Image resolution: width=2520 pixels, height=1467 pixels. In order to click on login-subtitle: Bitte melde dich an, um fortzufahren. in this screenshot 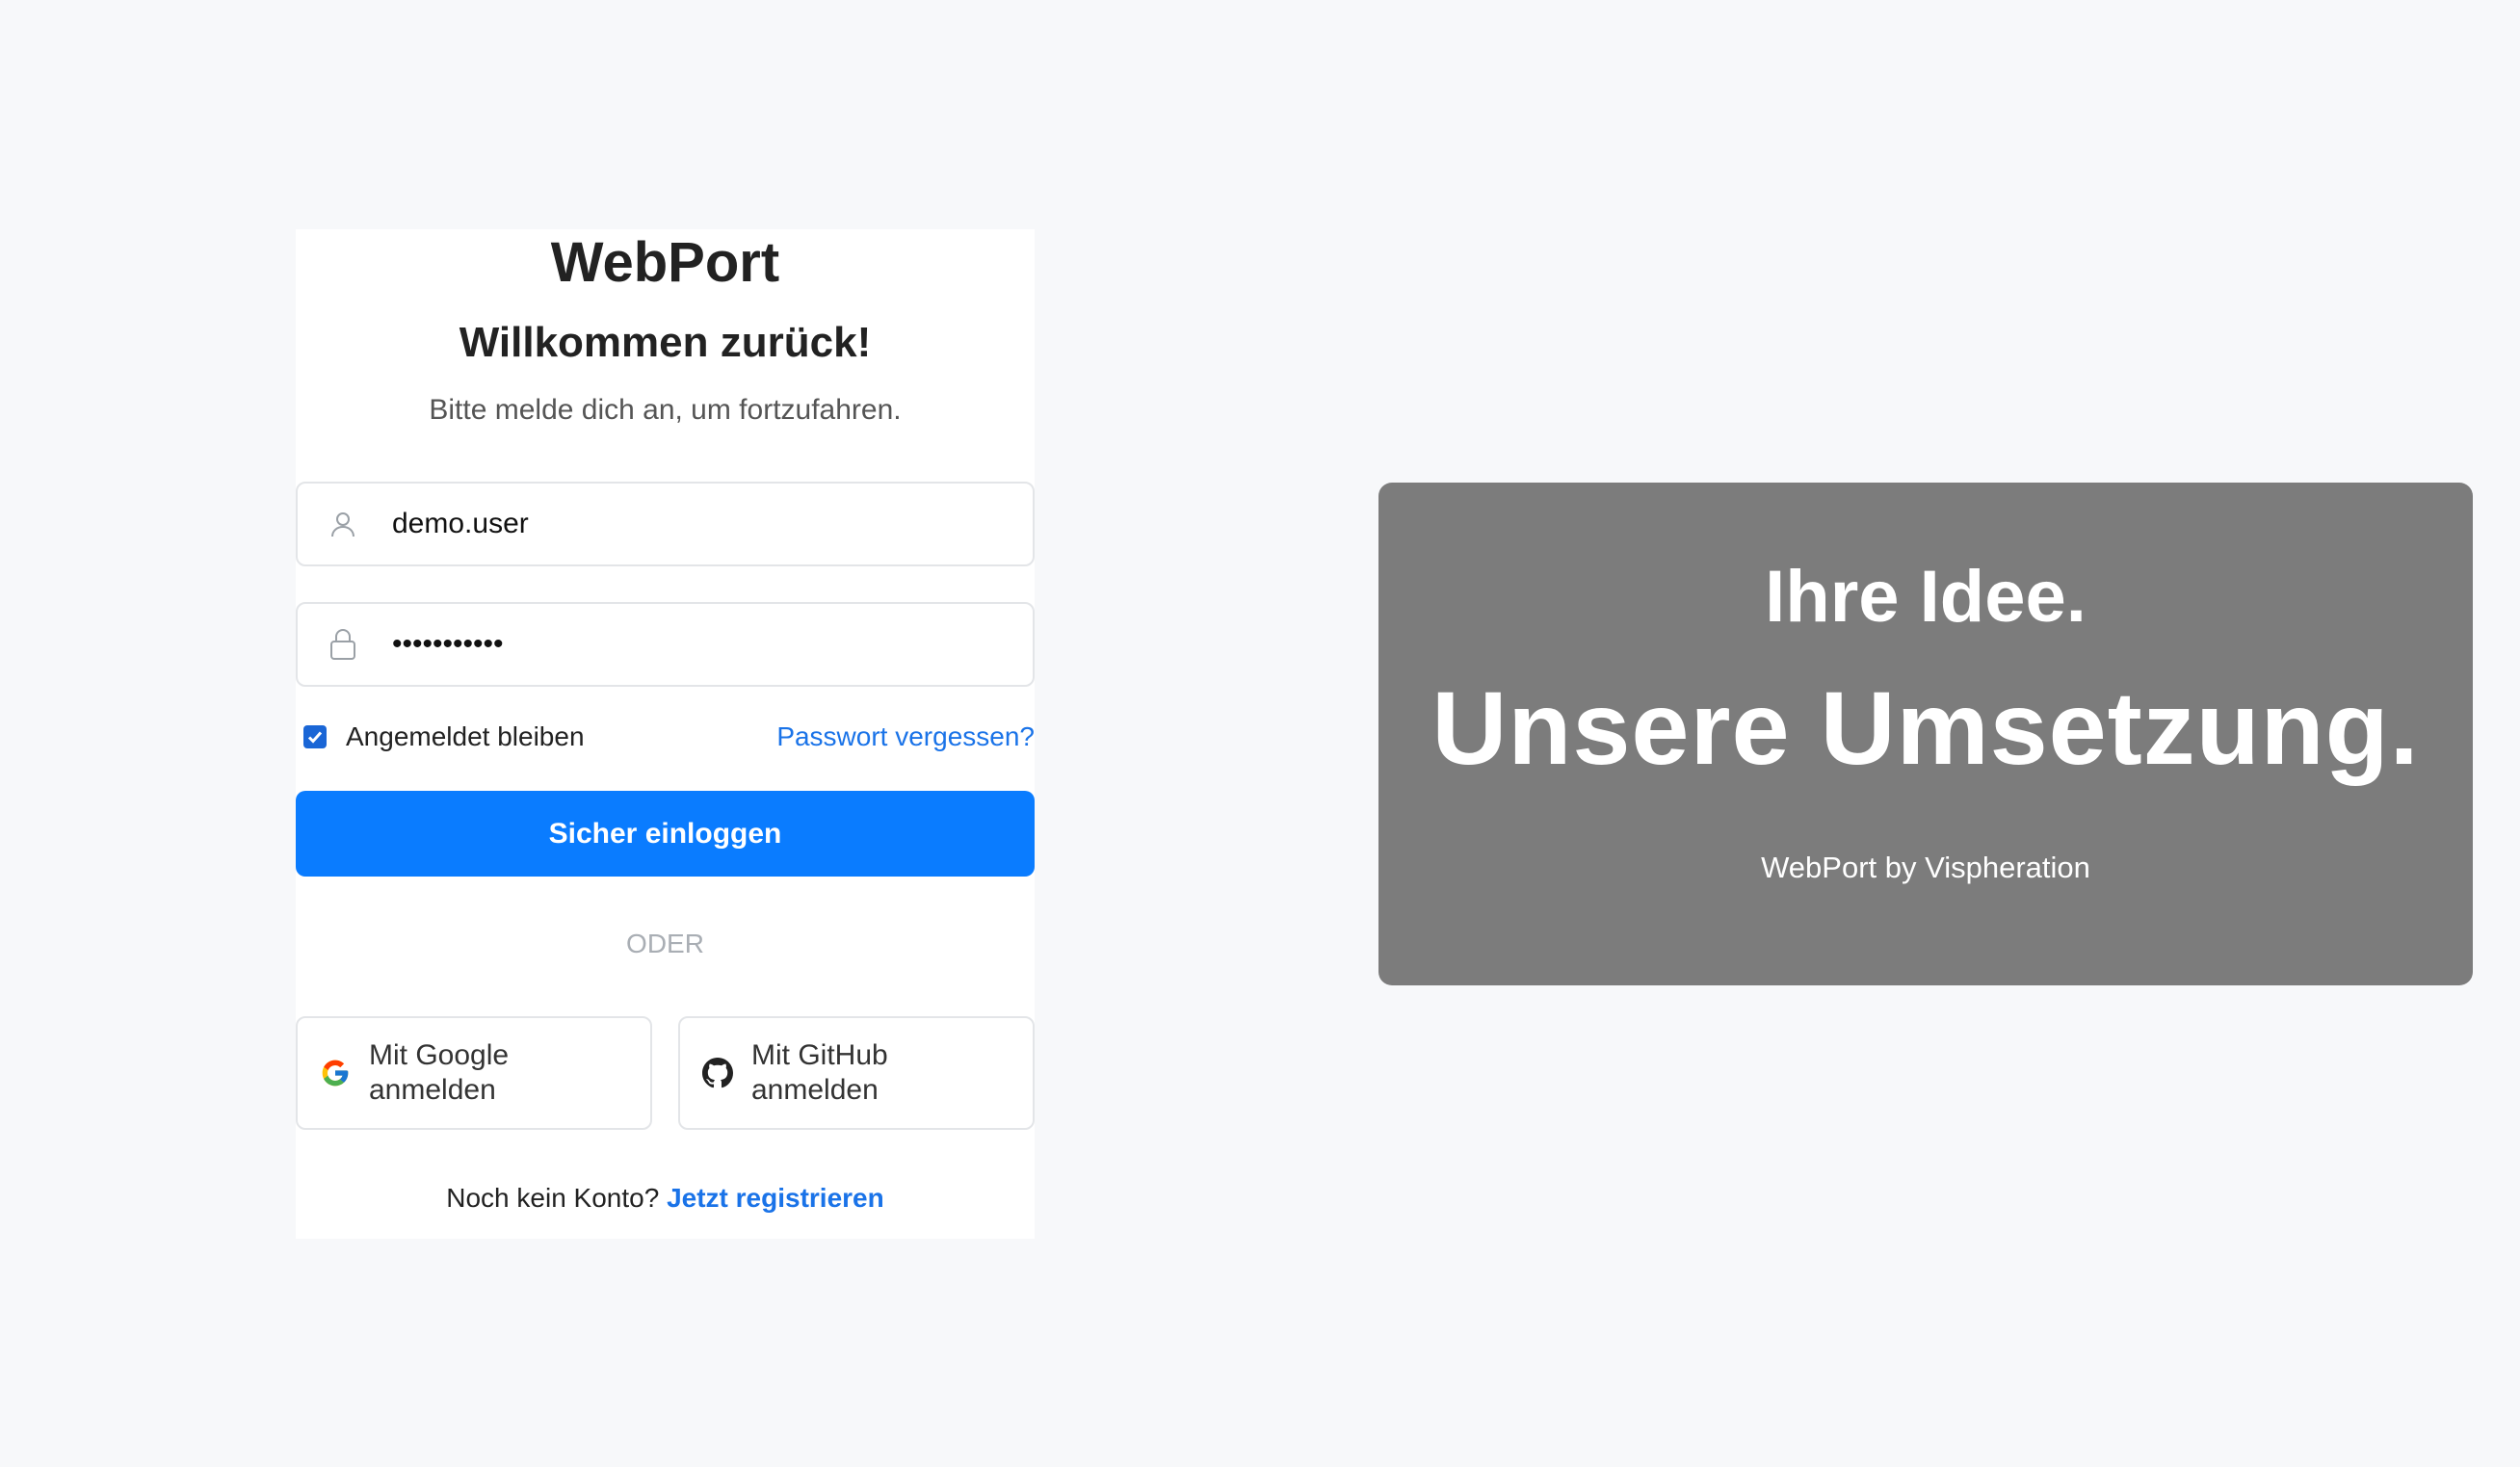, I will do `click(666, 410)`.